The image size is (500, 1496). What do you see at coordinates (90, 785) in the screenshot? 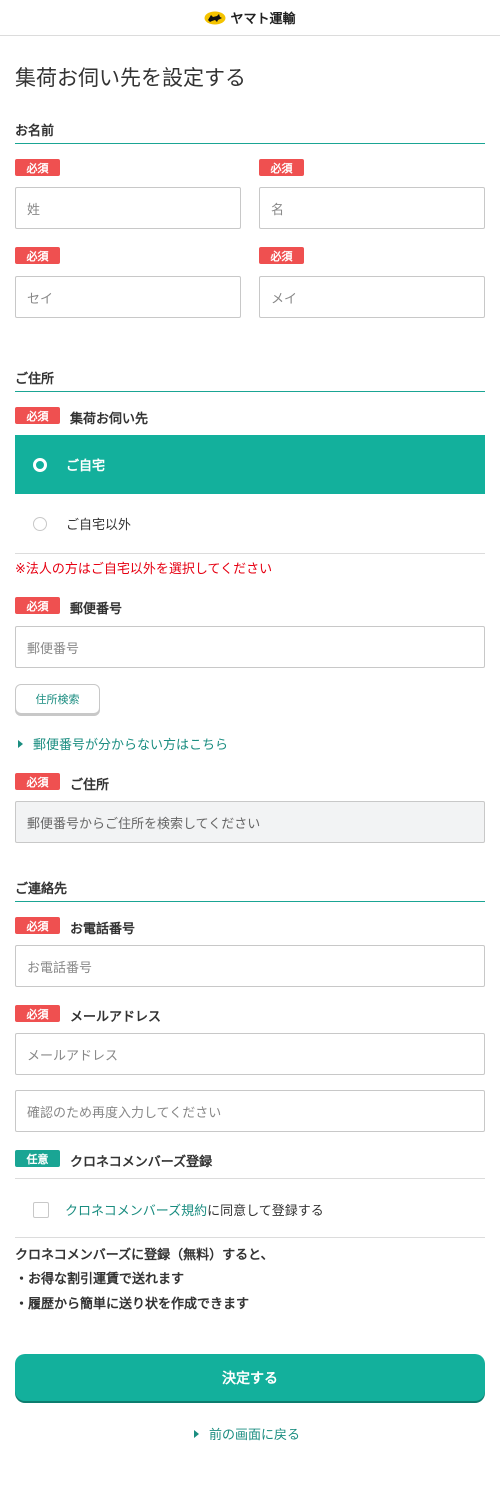
I see `address-label: ご住所` at bounding box center [90, 785].